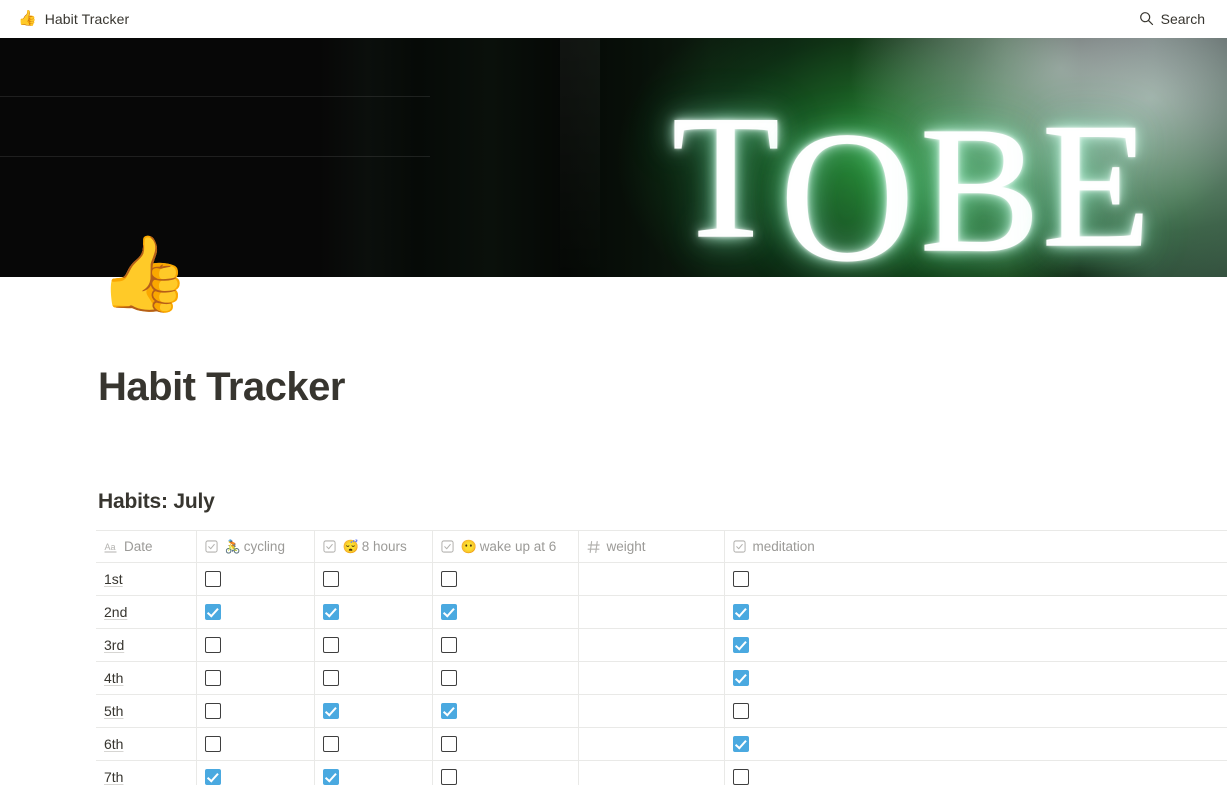 The width and height of the screenshot is (1227, 785). What do you see at coordinates (144, 274) in the screenshot?
I see `page-icon-emoji: 👍` at bounding box center [144, 274].